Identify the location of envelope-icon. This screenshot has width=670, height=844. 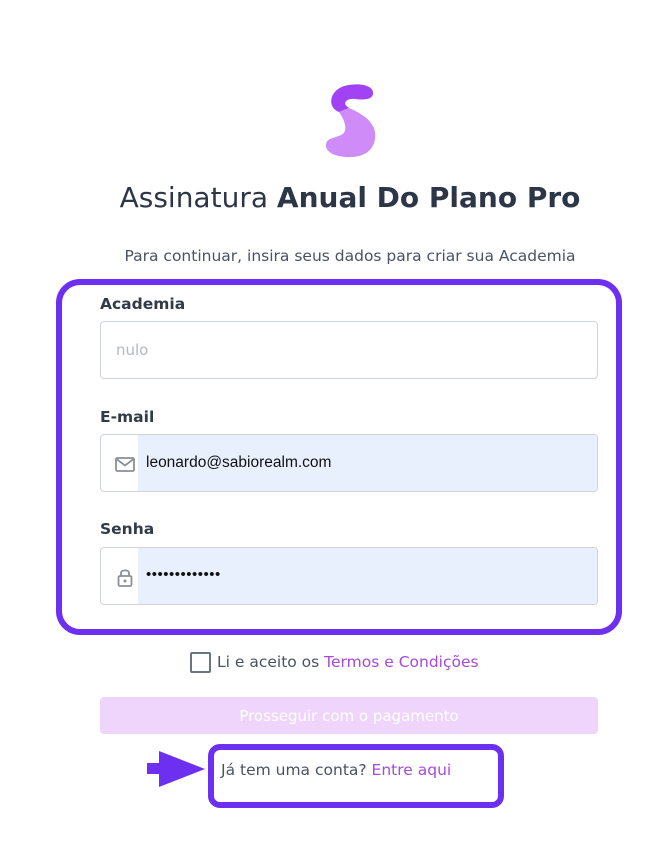
(125, 464).